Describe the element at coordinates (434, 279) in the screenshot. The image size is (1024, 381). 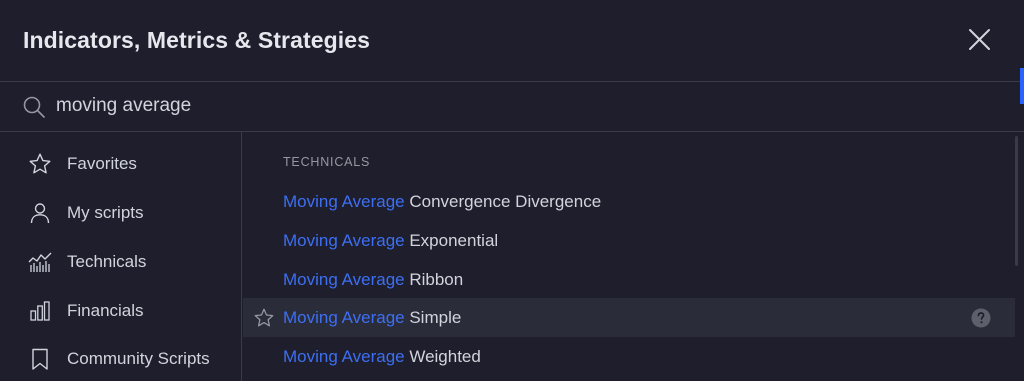
I see `result-rest-text: Ribbon` at that location.